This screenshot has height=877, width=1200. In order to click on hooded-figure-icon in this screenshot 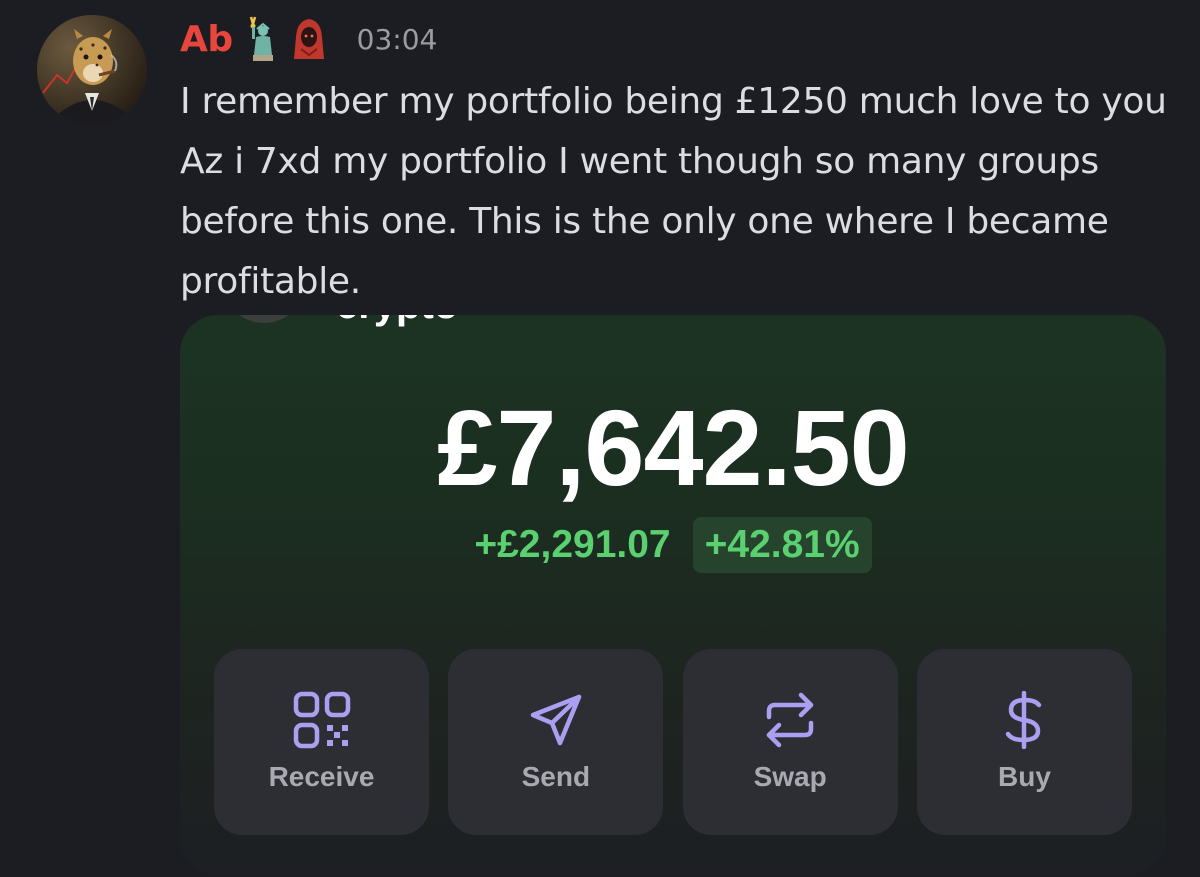, I will do `click(309, 39)`.